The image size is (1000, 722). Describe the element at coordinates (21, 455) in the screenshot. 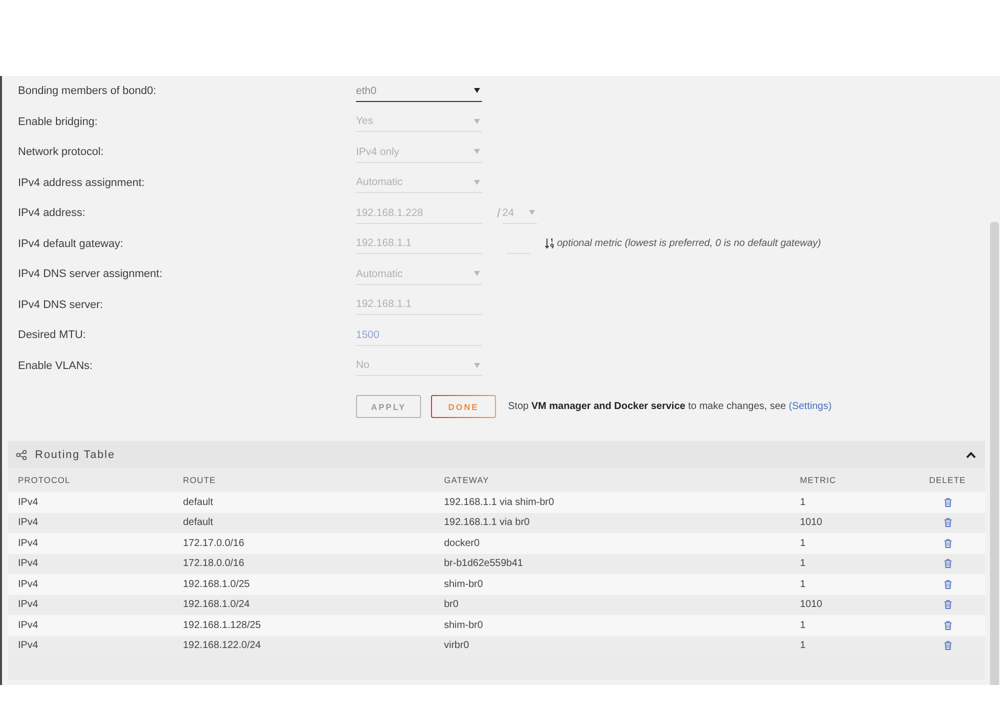

I see `share-icon` at that location.